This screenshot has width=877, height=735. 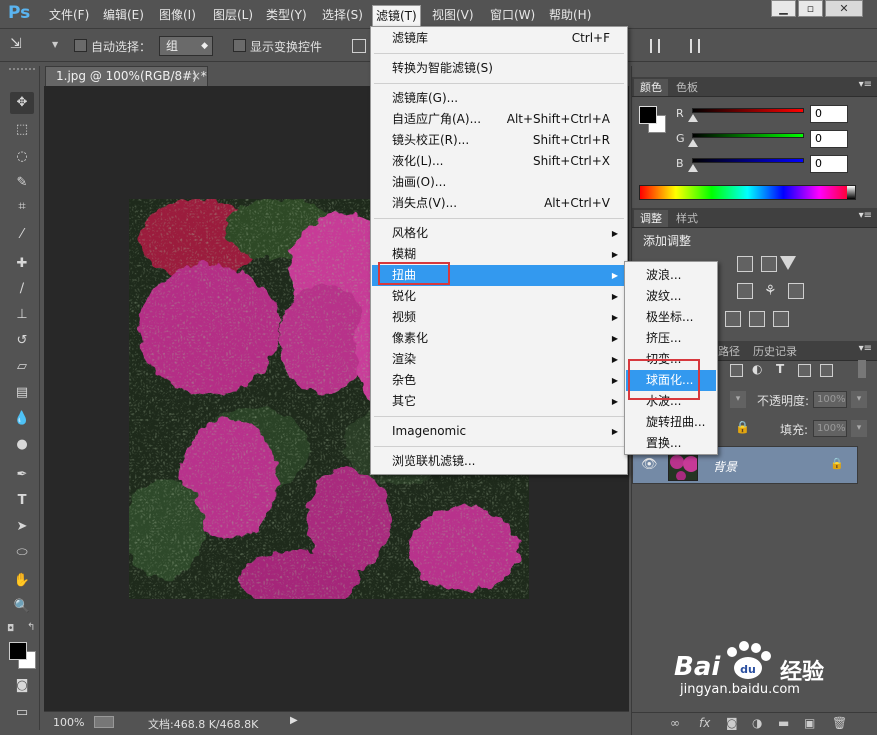 What do you see at coordinates (687, 87) in the screenshot?
I see `tab-swatches: 色板` at bounding box center [687, 87].